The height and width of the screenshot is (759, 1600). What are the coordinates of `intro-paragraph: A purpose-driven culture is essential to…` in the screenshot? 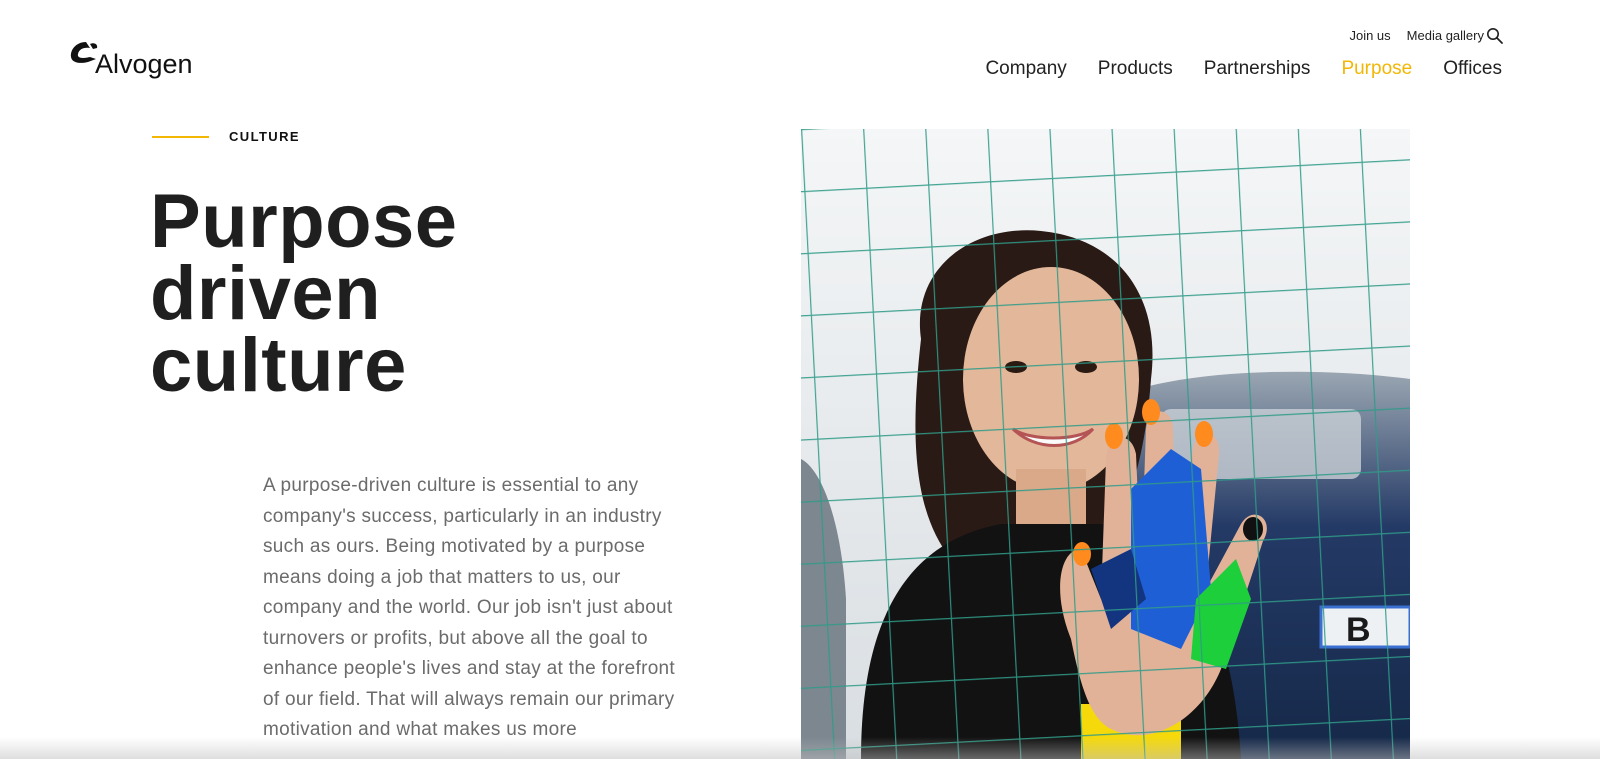 It's located at (469, 607).